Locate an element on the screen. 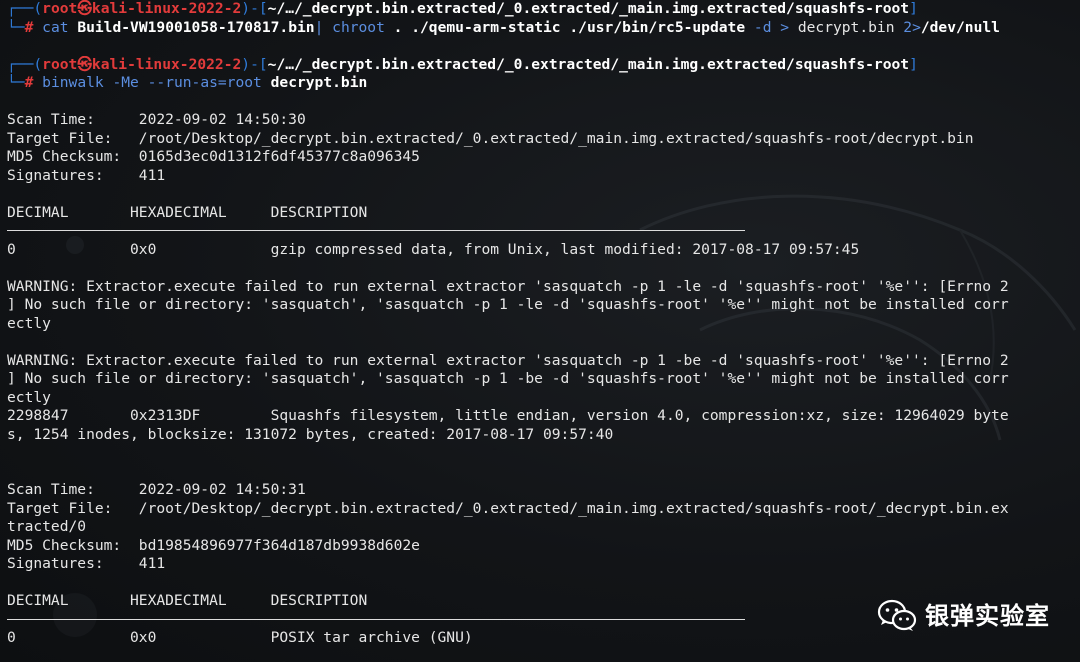  null-device: /dev/null is located at coordinates (960, 27).